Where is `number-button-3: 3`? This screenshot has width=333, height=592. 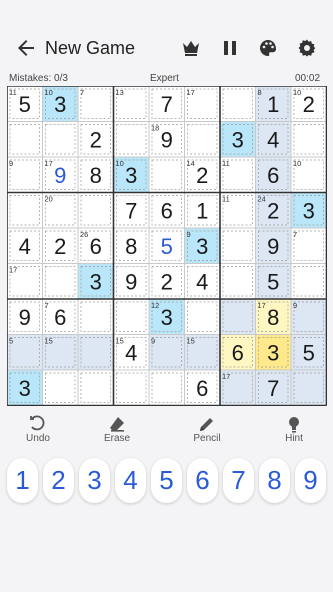 number-button-3: 3 is located at coordinates (94, 480).